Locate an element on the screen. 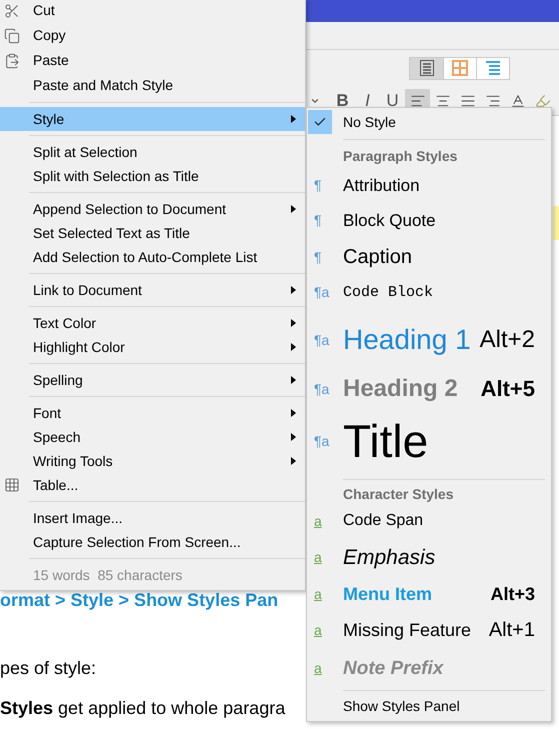  scissors-icon is located at coordinates (12, 10).